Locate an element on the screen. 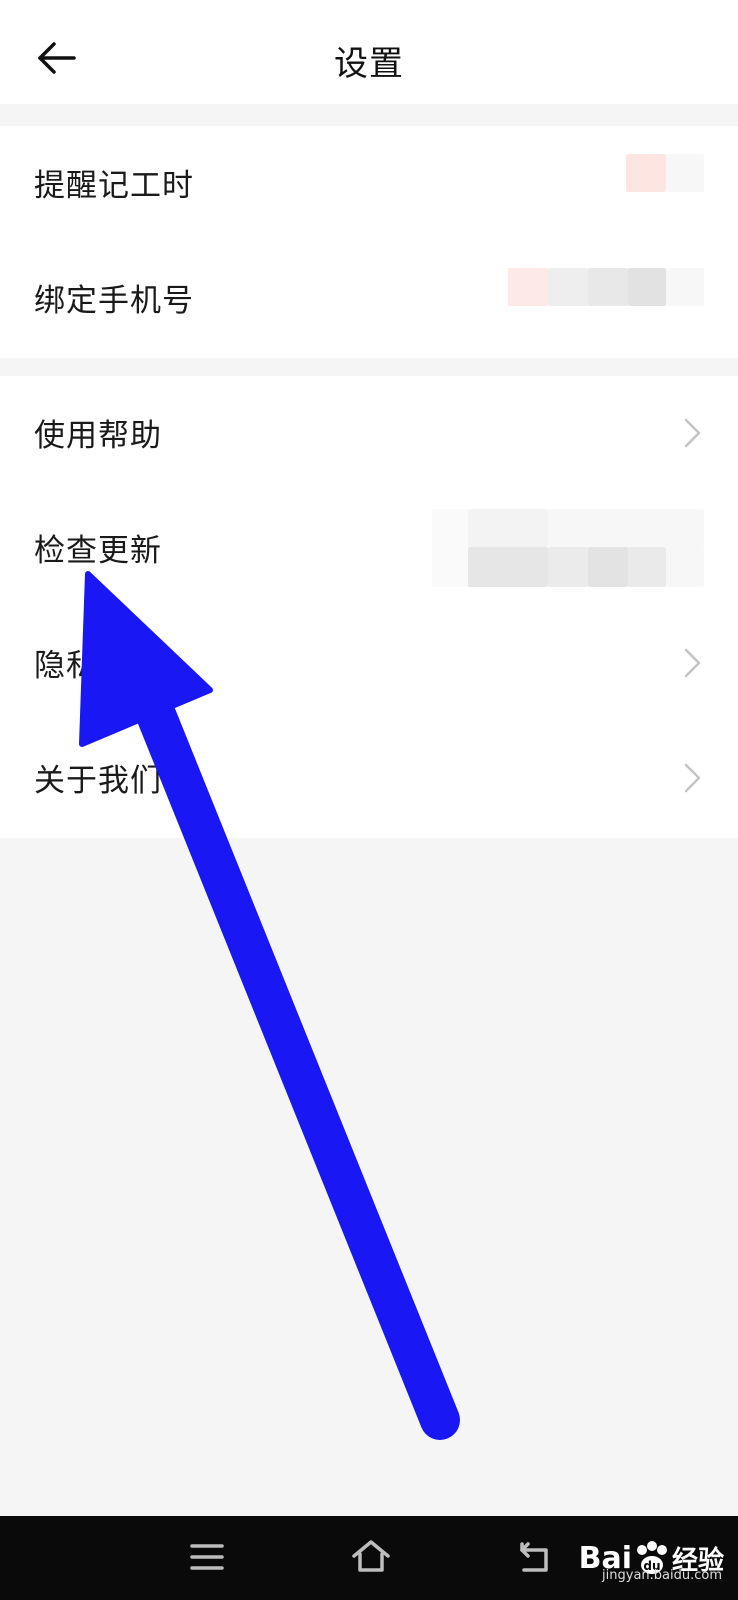 The width and height of the screenshot is (738, 1600). settings-item-about-us: 关于我们 is located at coordinates (369, 778).